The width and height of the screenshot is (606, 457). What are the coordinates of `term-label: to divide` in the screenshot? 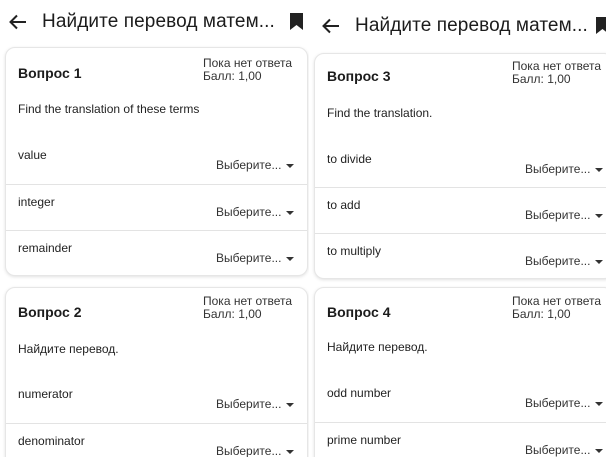 It's located at (349, 159).